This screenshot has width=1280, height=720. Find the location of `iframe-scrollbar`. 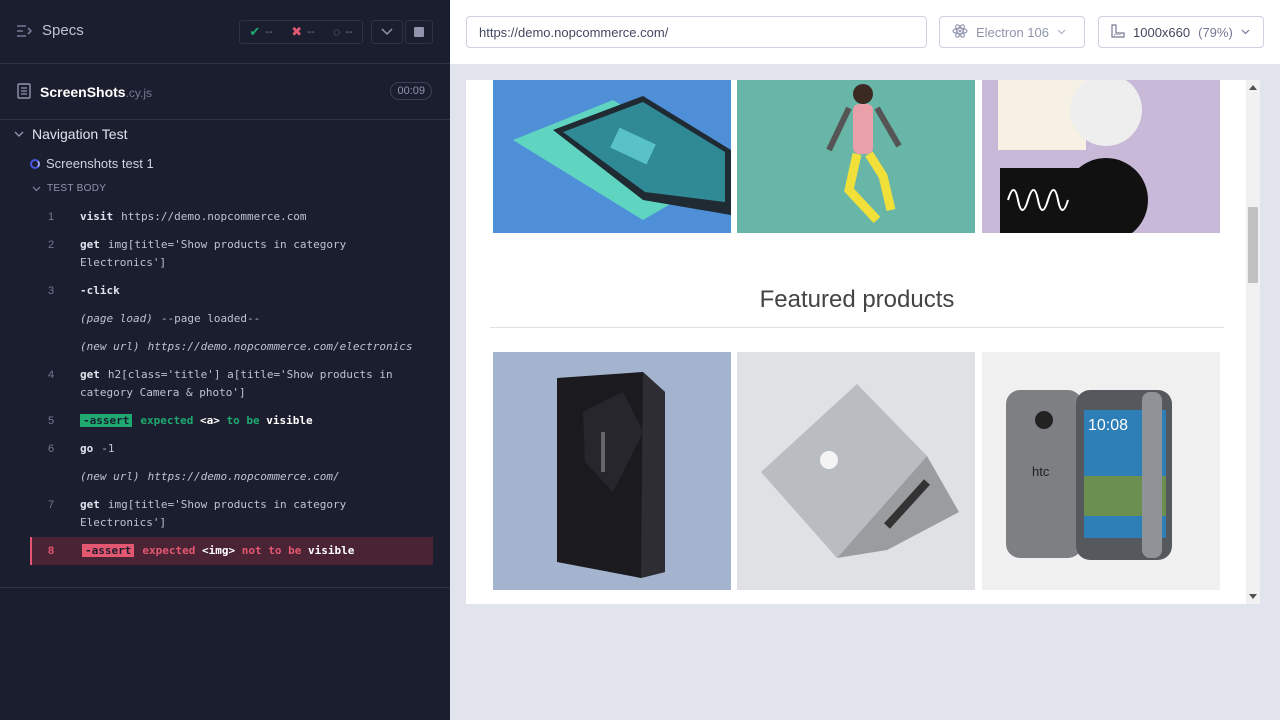

iframe-scrollbar is located at coordinates (1253, 342).